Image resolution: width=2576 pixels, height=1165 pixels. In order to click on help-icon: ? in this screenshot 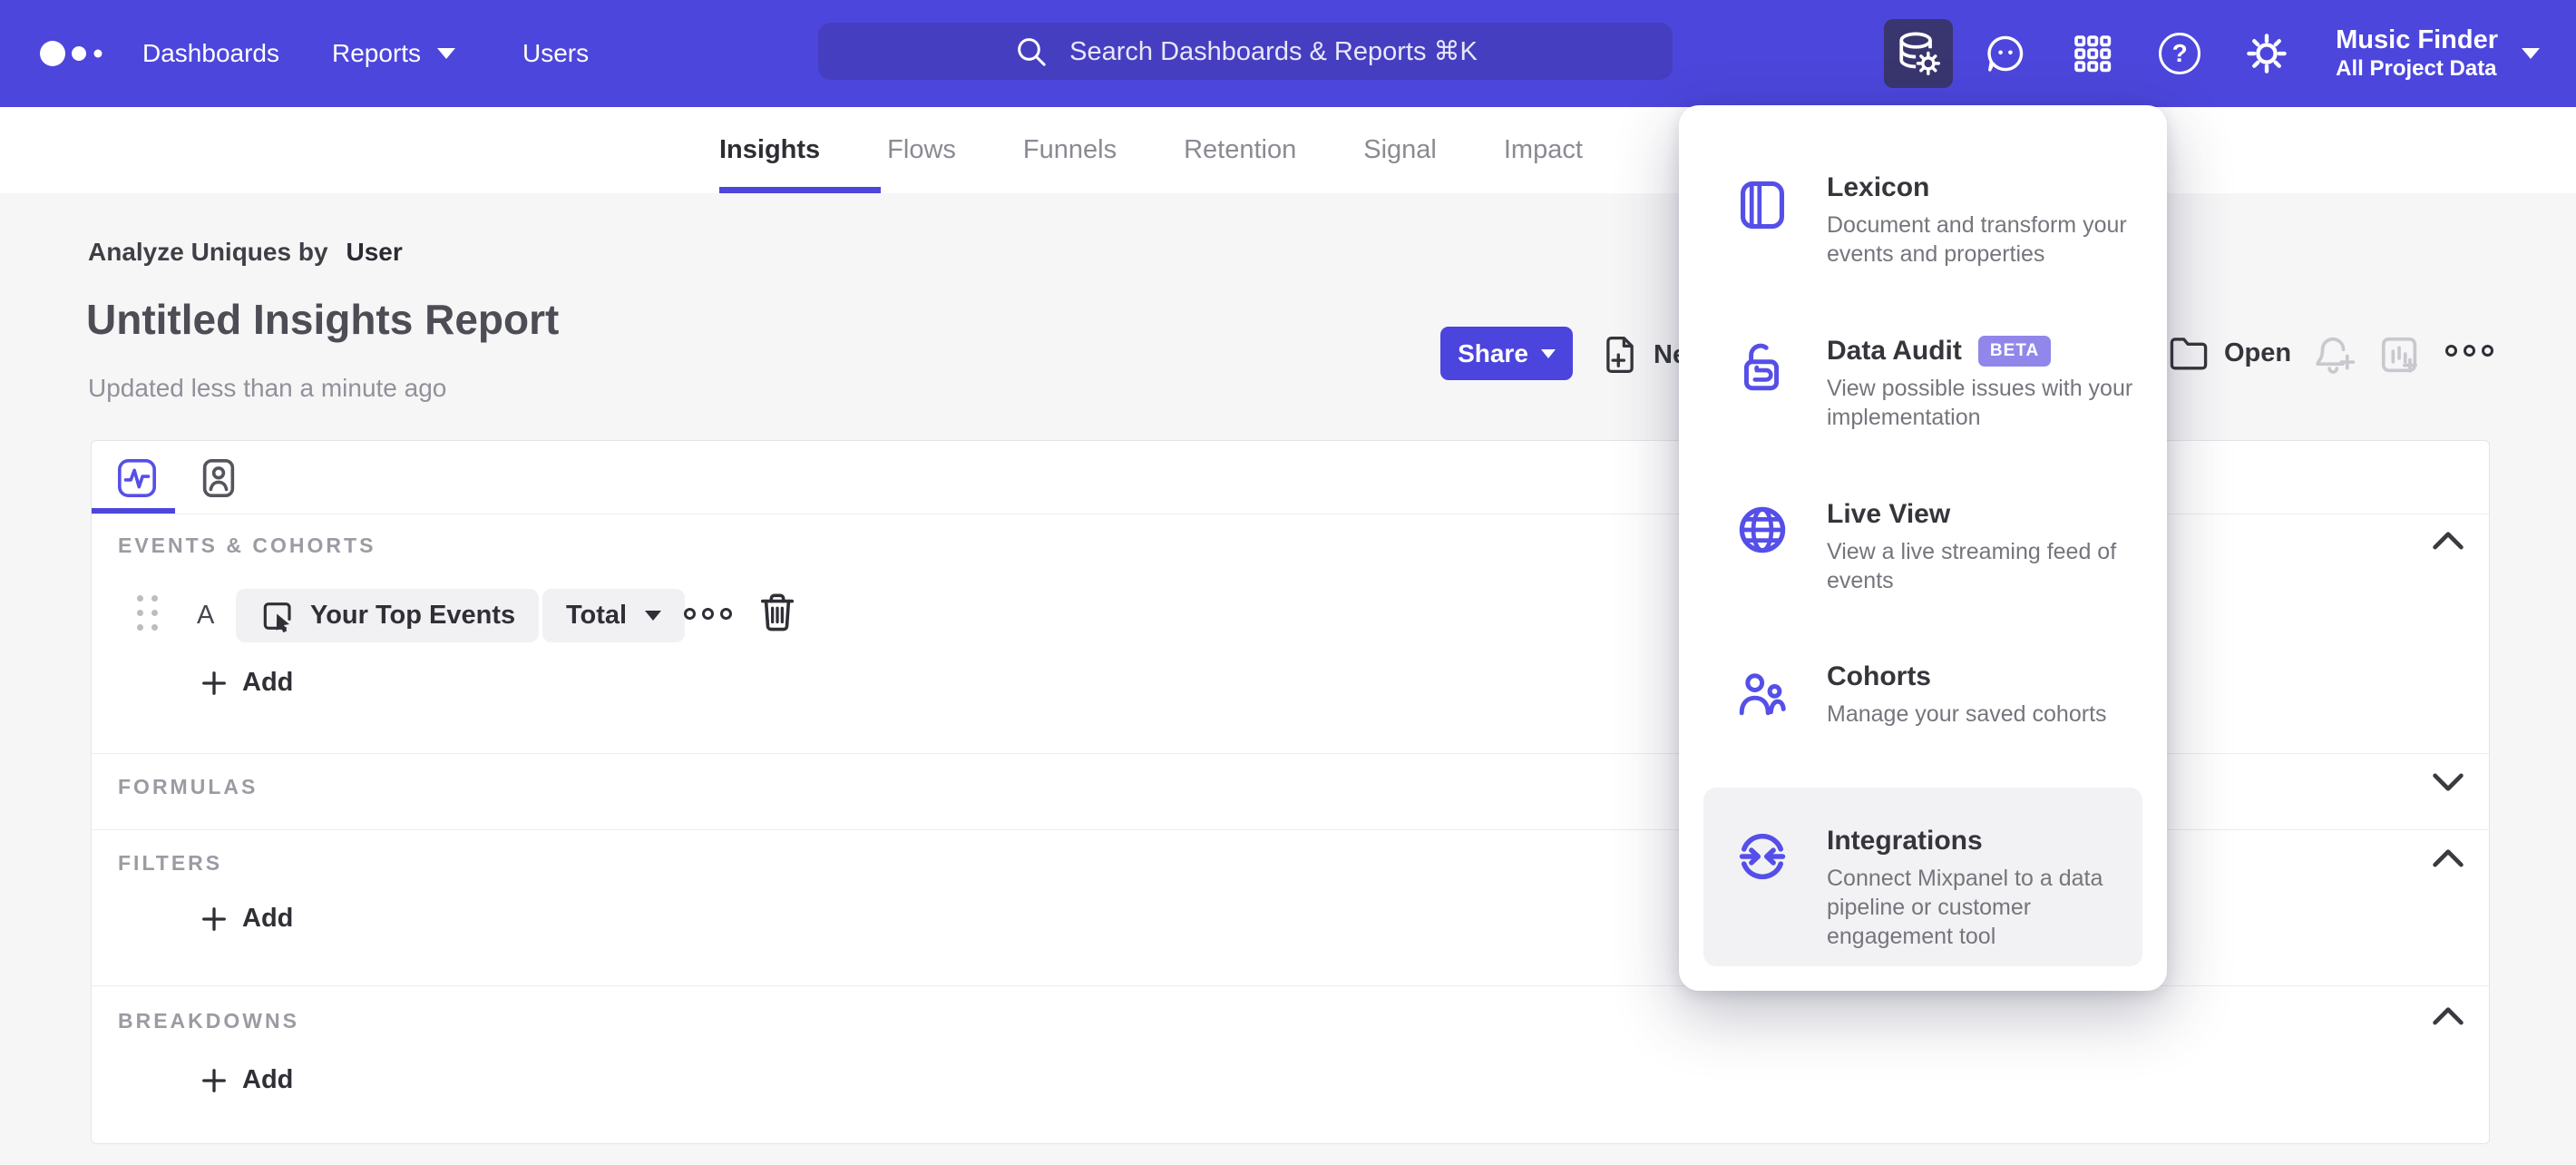, I will do `click(2180, 53)`.